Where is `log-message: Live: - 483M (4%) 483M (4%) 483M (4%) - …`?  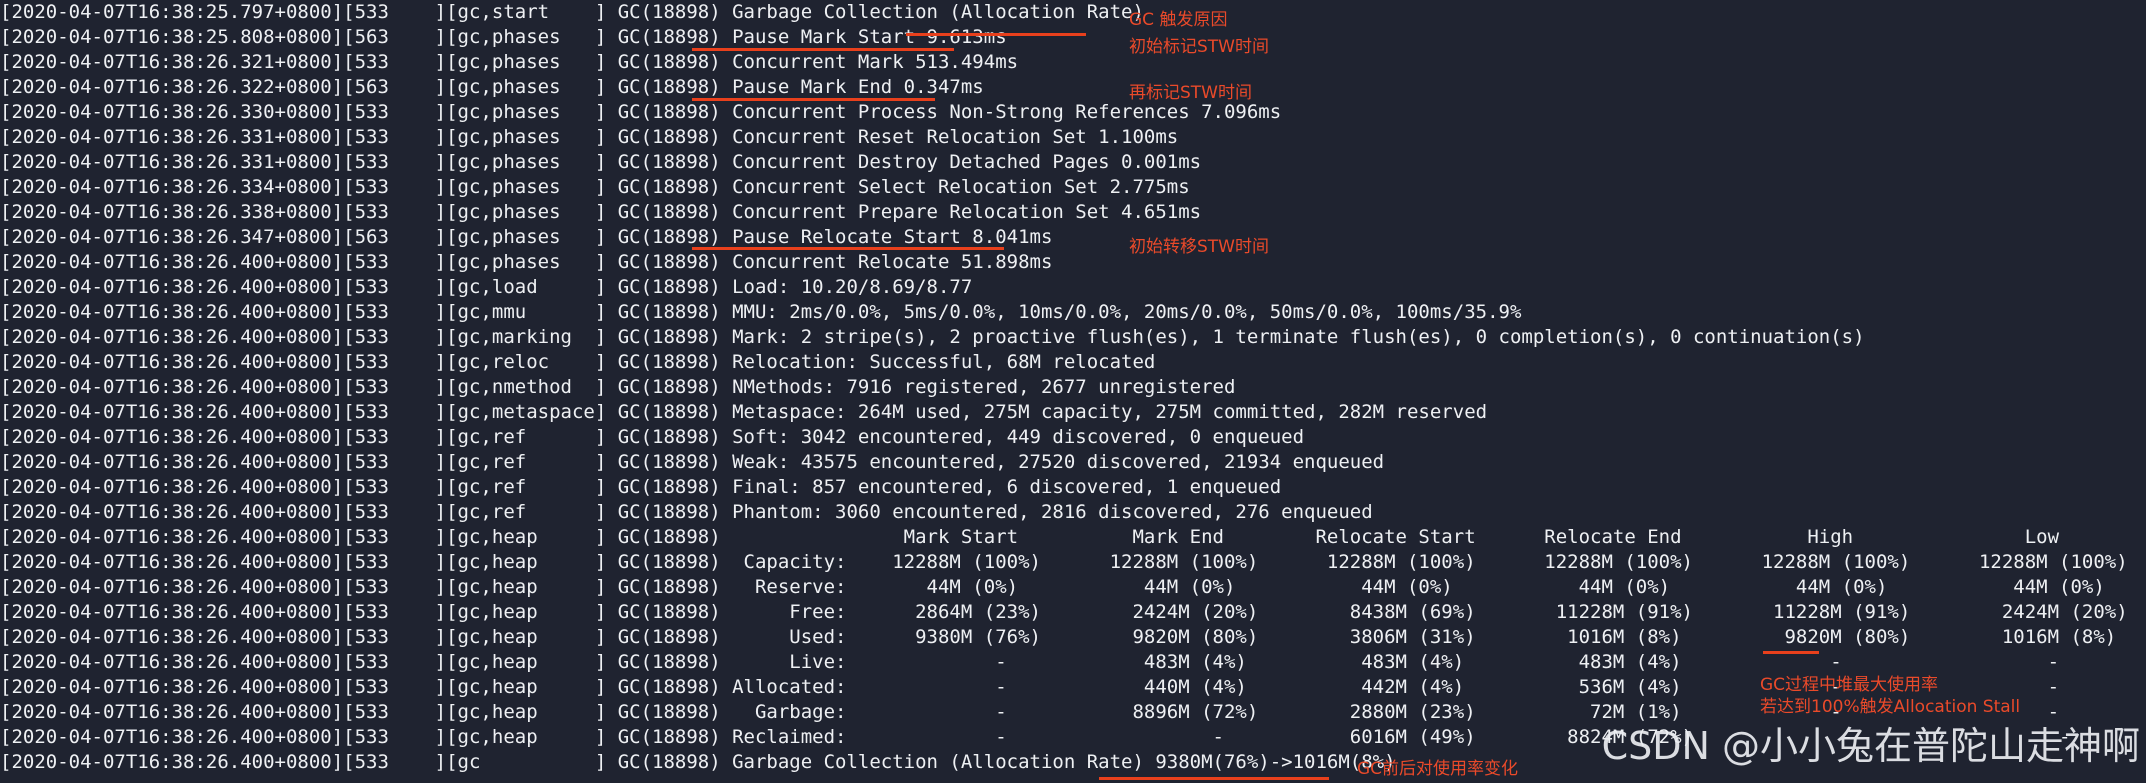
log-message: Live: - 483M (4%) 483M (4%) 483M (4%) - … is located at coordinates (1396, 662).